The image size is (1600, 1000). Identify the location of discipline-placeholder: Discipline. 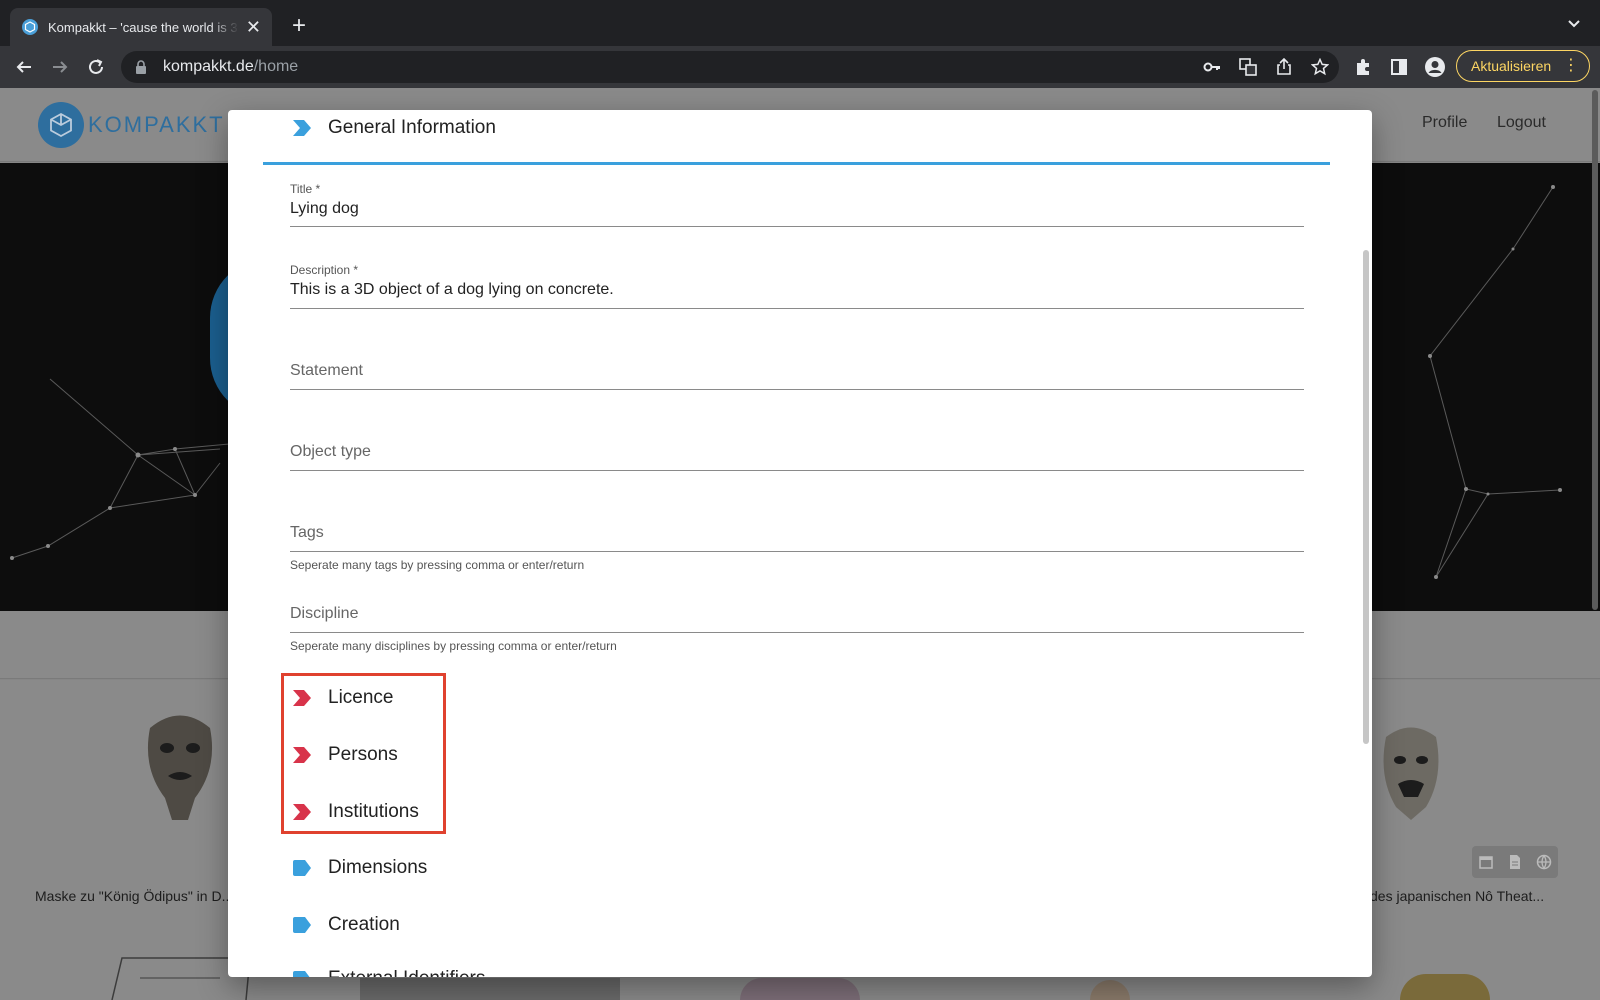
(324, 613).